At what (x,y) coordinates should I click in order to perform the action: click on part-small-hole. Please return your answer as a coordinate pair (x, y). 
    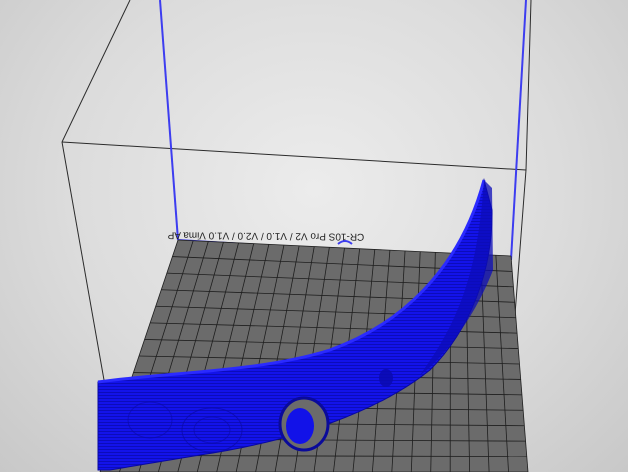
    Looking at the image, I should click on (386, 378).